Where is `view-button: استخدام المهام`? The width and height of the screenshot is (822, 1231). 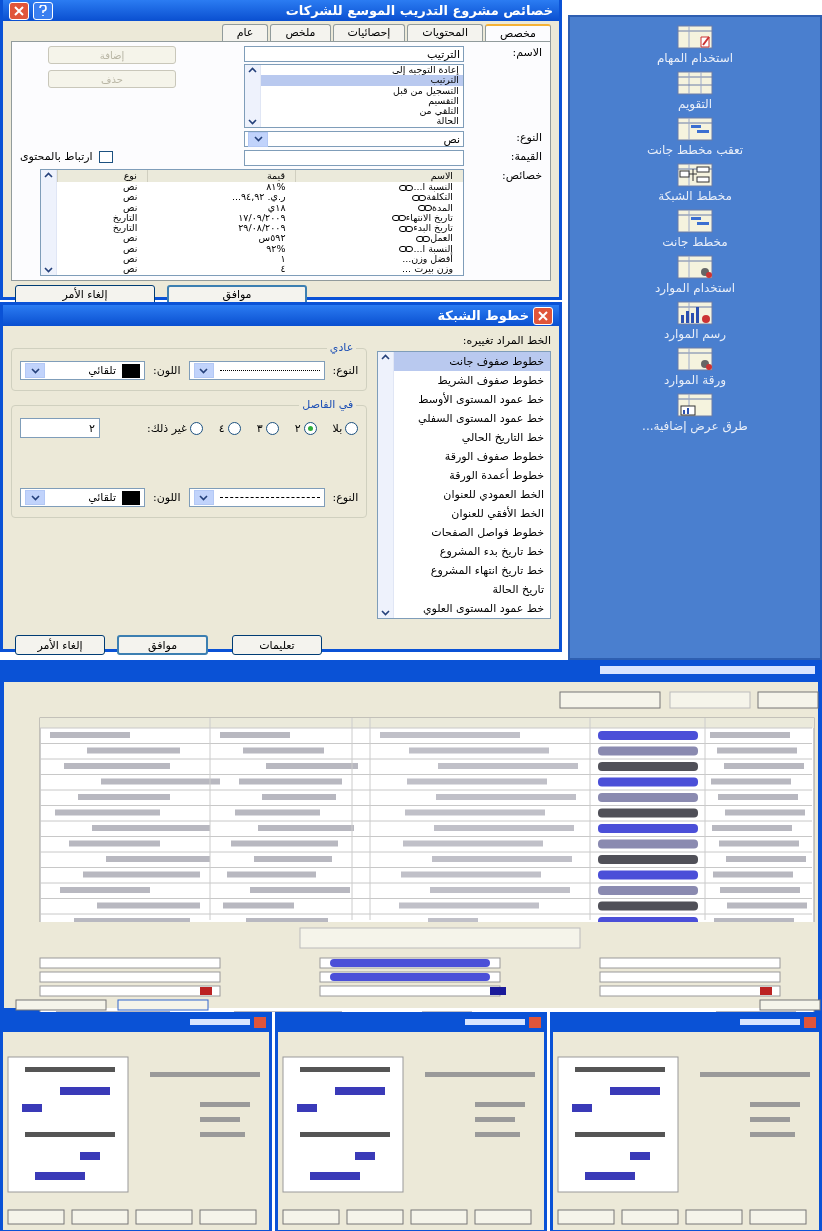 view-button: استخدام المهام is located at coordinates (695, 45).